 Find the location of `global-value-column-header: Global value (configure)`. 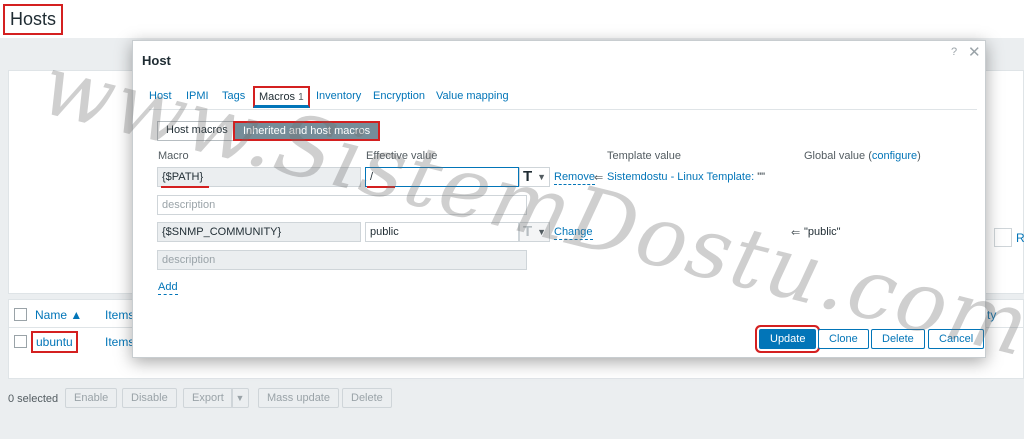

global-value-column-header: Global value (configure) is located at coordinates (862, 156).